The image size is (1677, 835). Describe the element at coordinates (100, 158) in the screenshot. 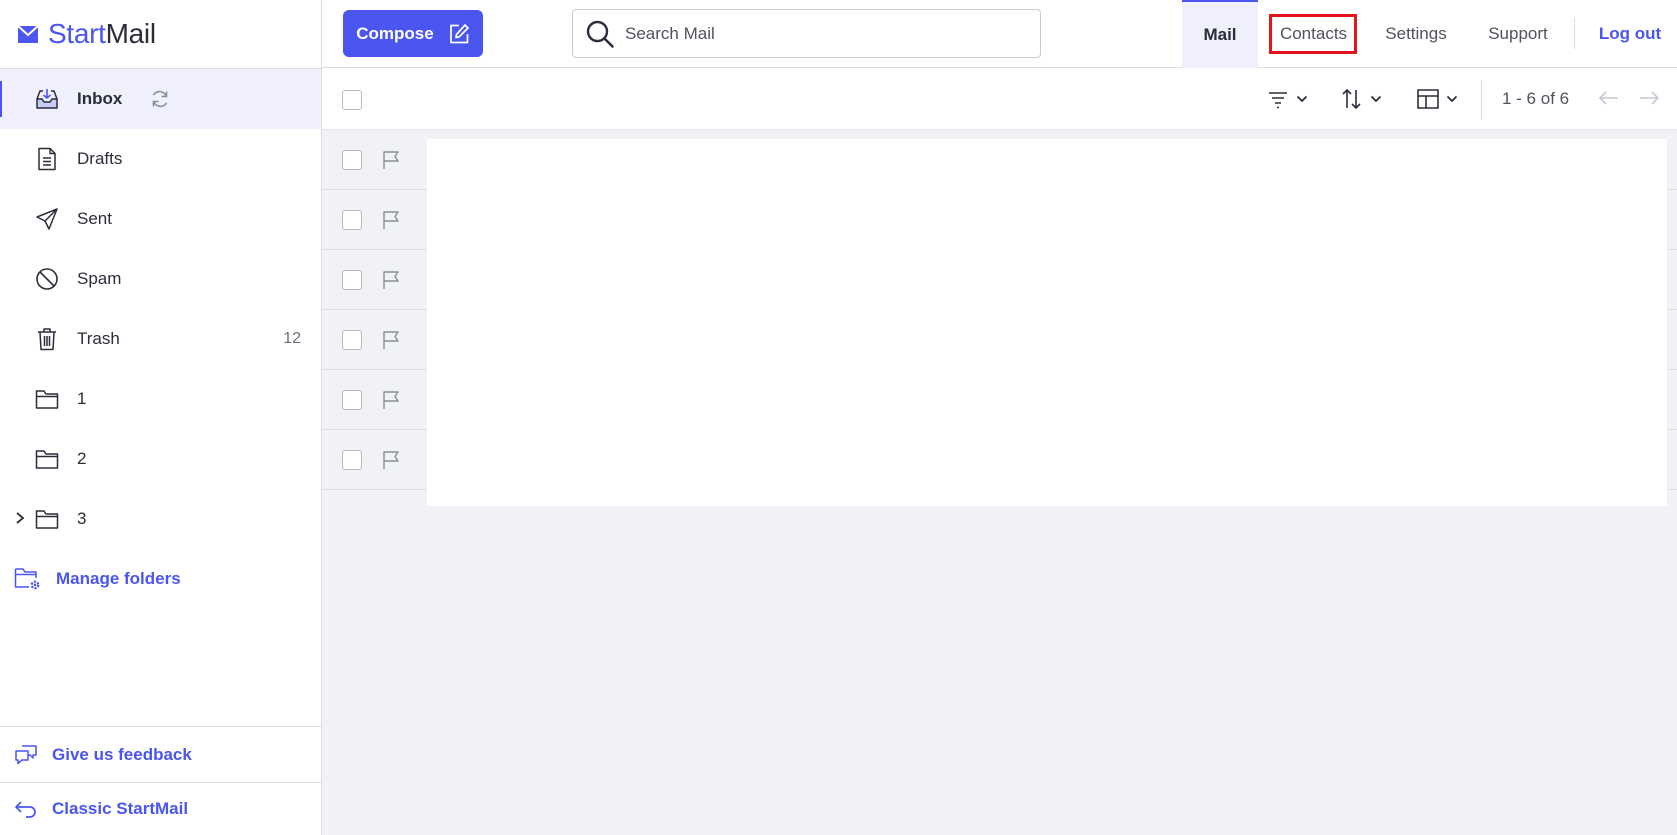

I see `sidebar-item-label: Drafts` at that location.